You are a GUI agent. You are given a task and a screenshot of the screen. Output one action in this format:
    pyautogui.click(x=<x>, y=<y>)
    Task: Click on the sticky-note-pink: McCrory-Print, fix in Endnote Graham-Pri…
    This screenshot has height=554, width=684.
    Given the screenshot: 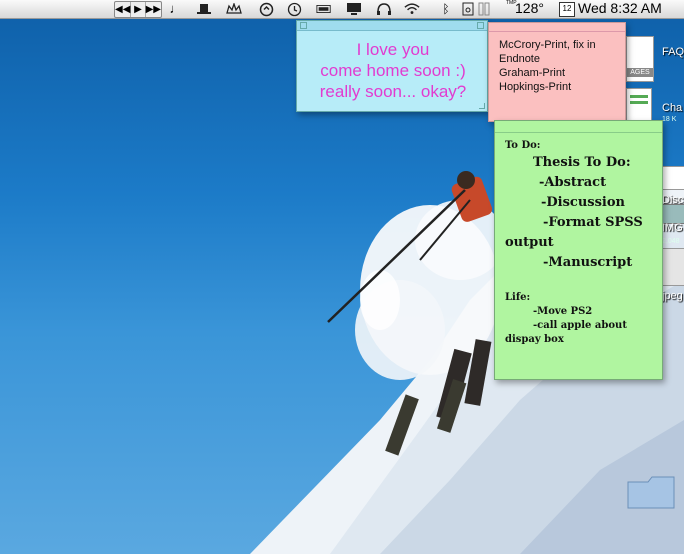 What is the action you would take?
    pyautogui.click(x=557, y=72)
    